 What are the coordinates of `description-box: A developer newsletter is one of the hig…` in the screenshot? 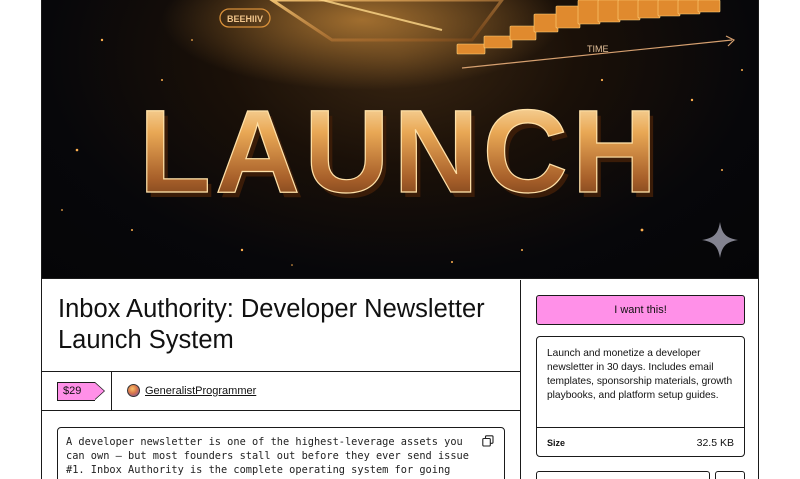 It's located at (281, 453).